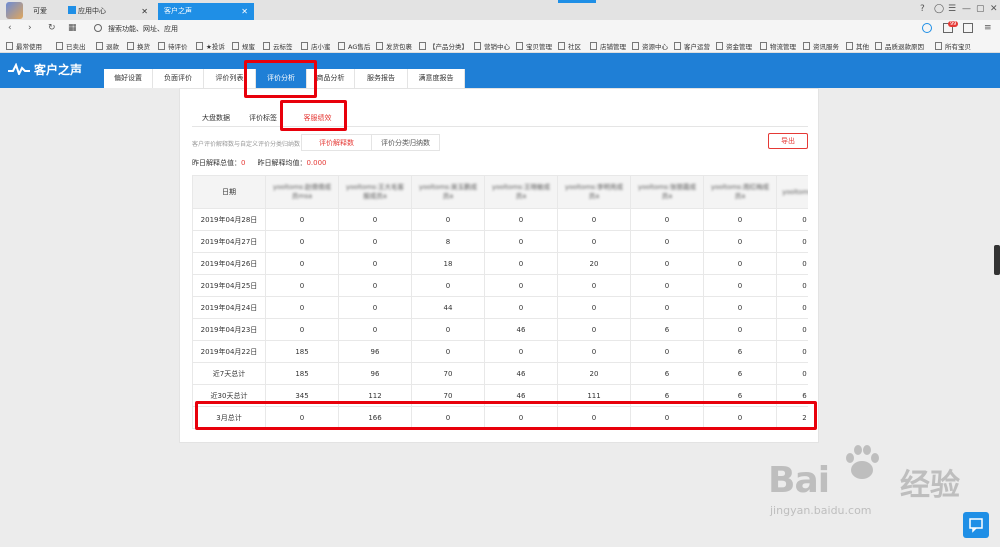 Image resolution: width=1000 pixels, height=547 pixels. Describe the element at coordinates (443, 46) in the screenshot. I see `bookmark-item: 【产品分类】` at that location.